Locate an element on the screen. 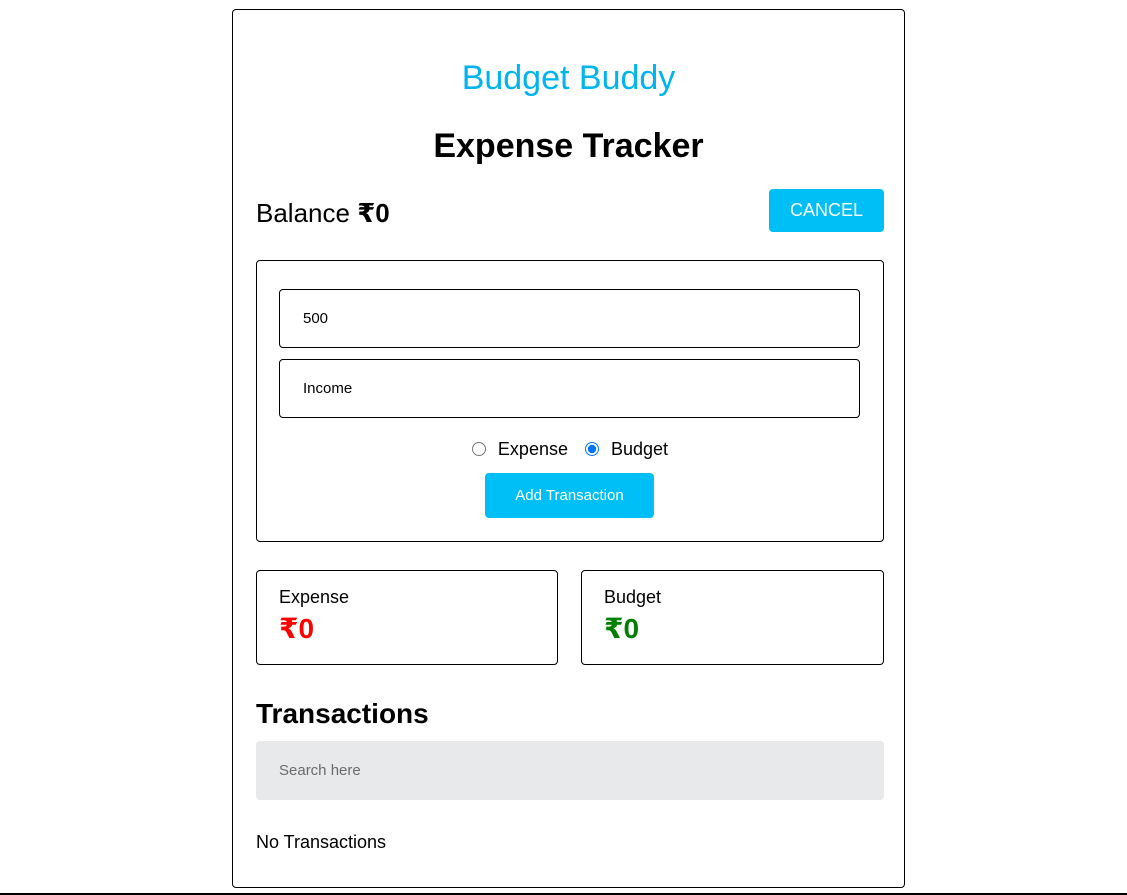 Image resolution: width=1127 pixels, height=895 pixels. expense-radio-option: Expense is located at coordinates (519, 449).